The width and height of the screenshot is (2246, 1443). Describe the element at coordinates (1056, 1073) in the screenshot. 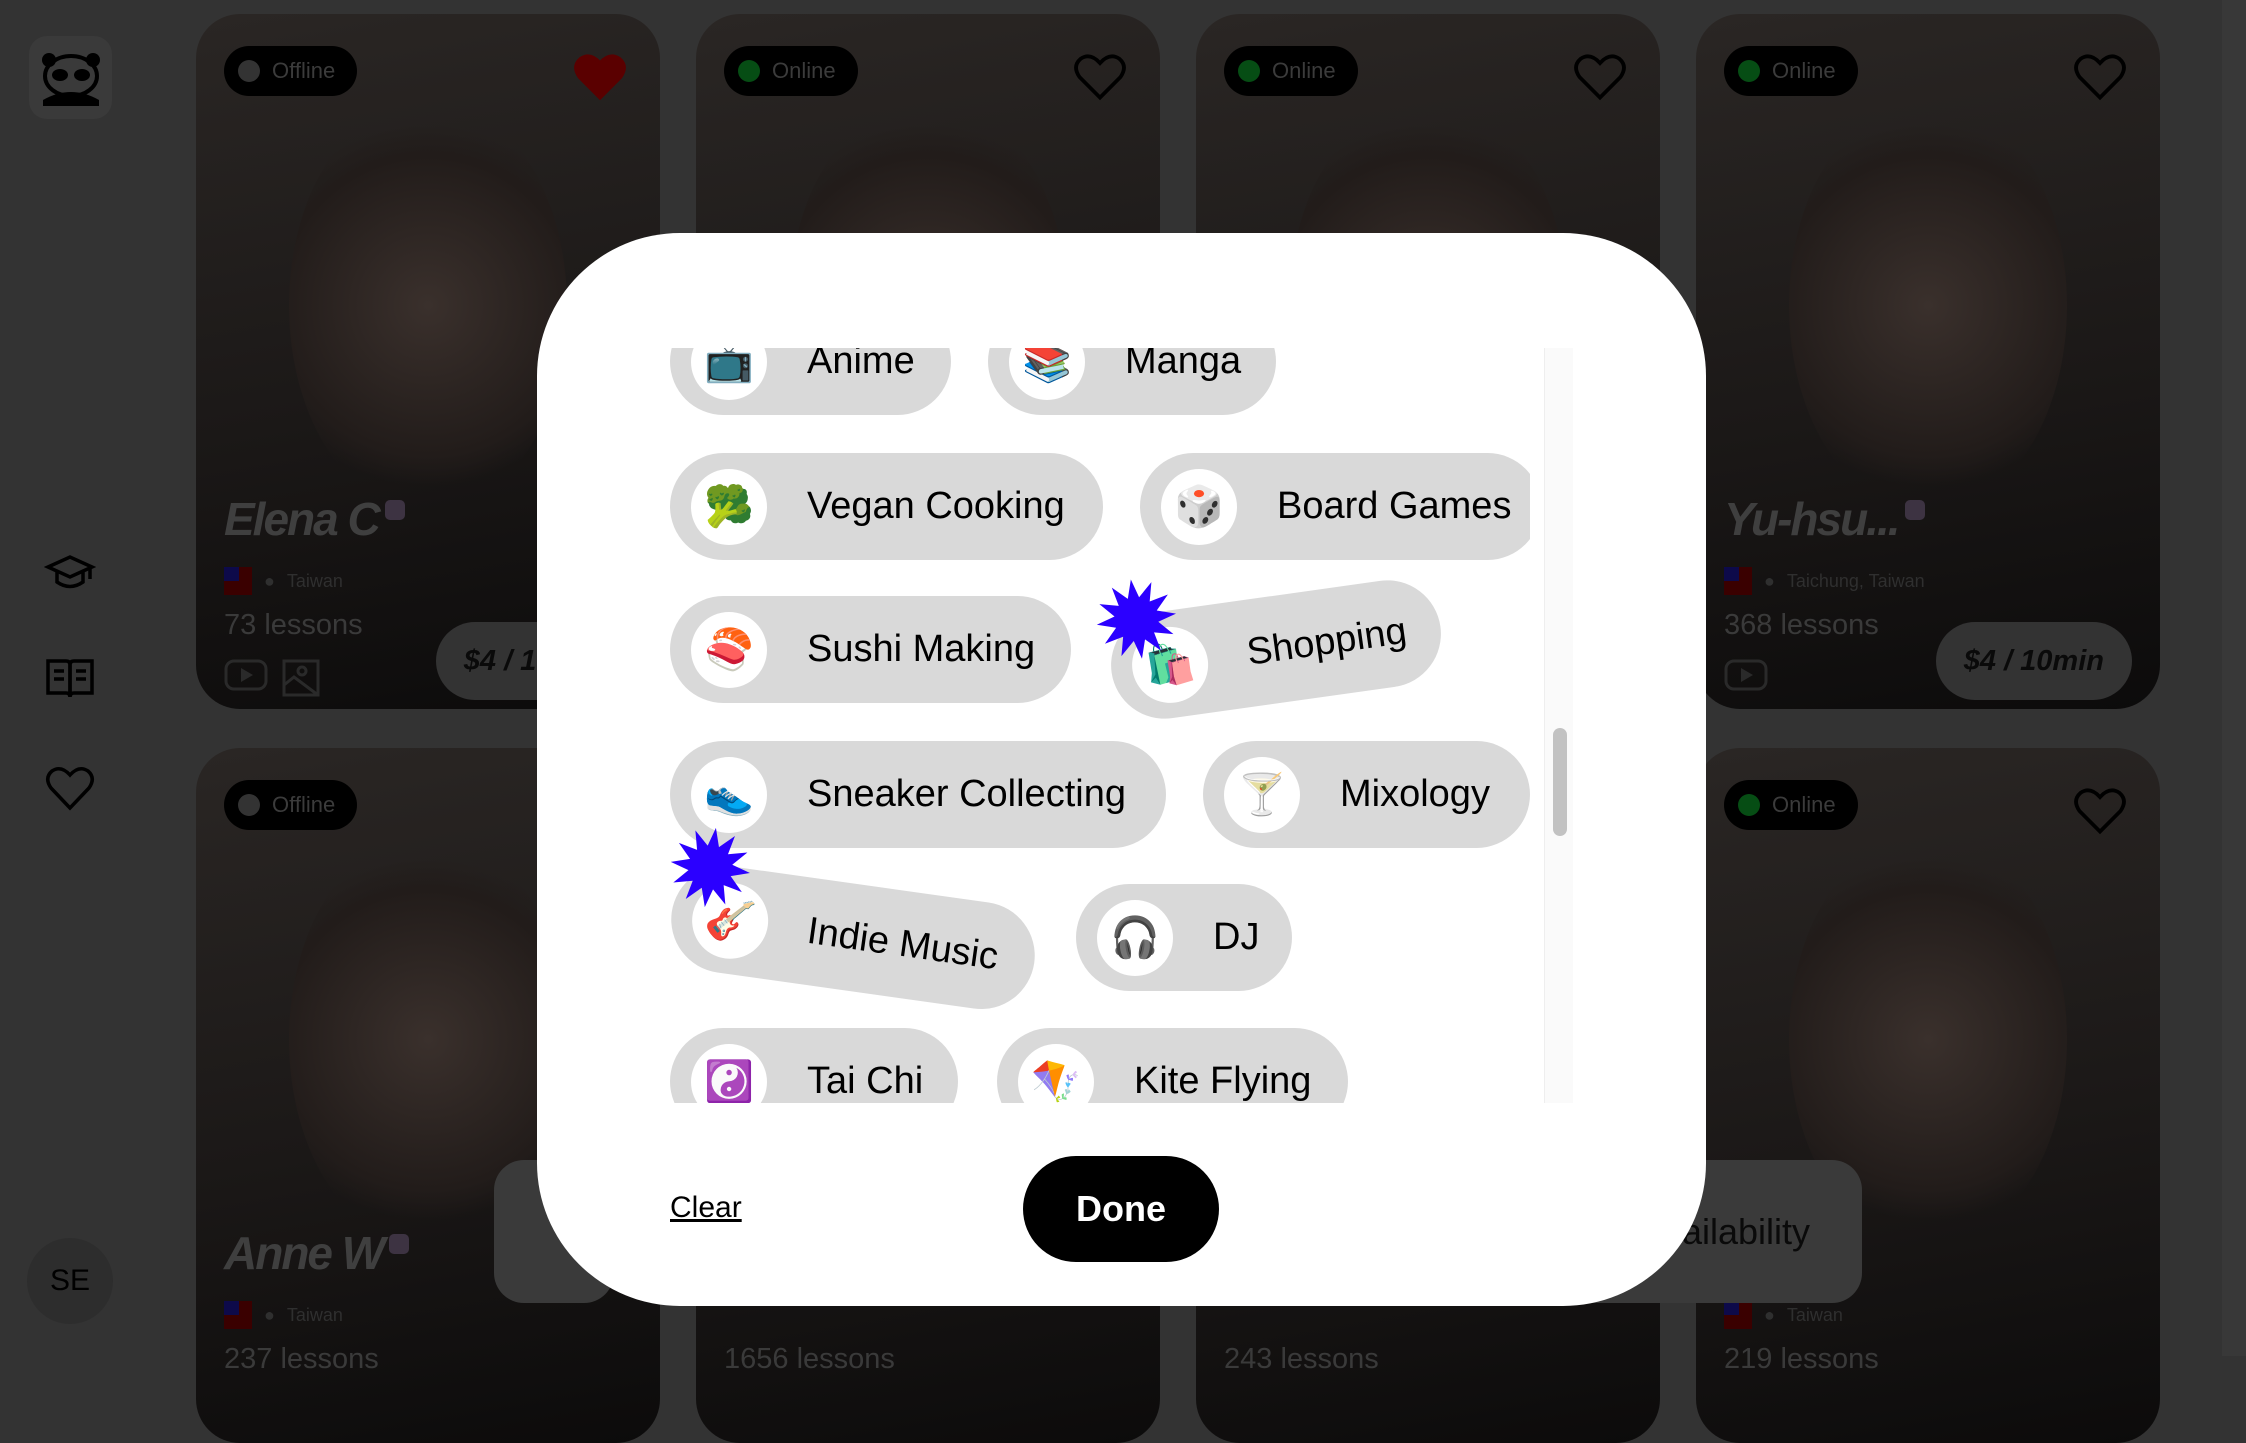

I see `interest-emoji-icon: 🪁` at that location.